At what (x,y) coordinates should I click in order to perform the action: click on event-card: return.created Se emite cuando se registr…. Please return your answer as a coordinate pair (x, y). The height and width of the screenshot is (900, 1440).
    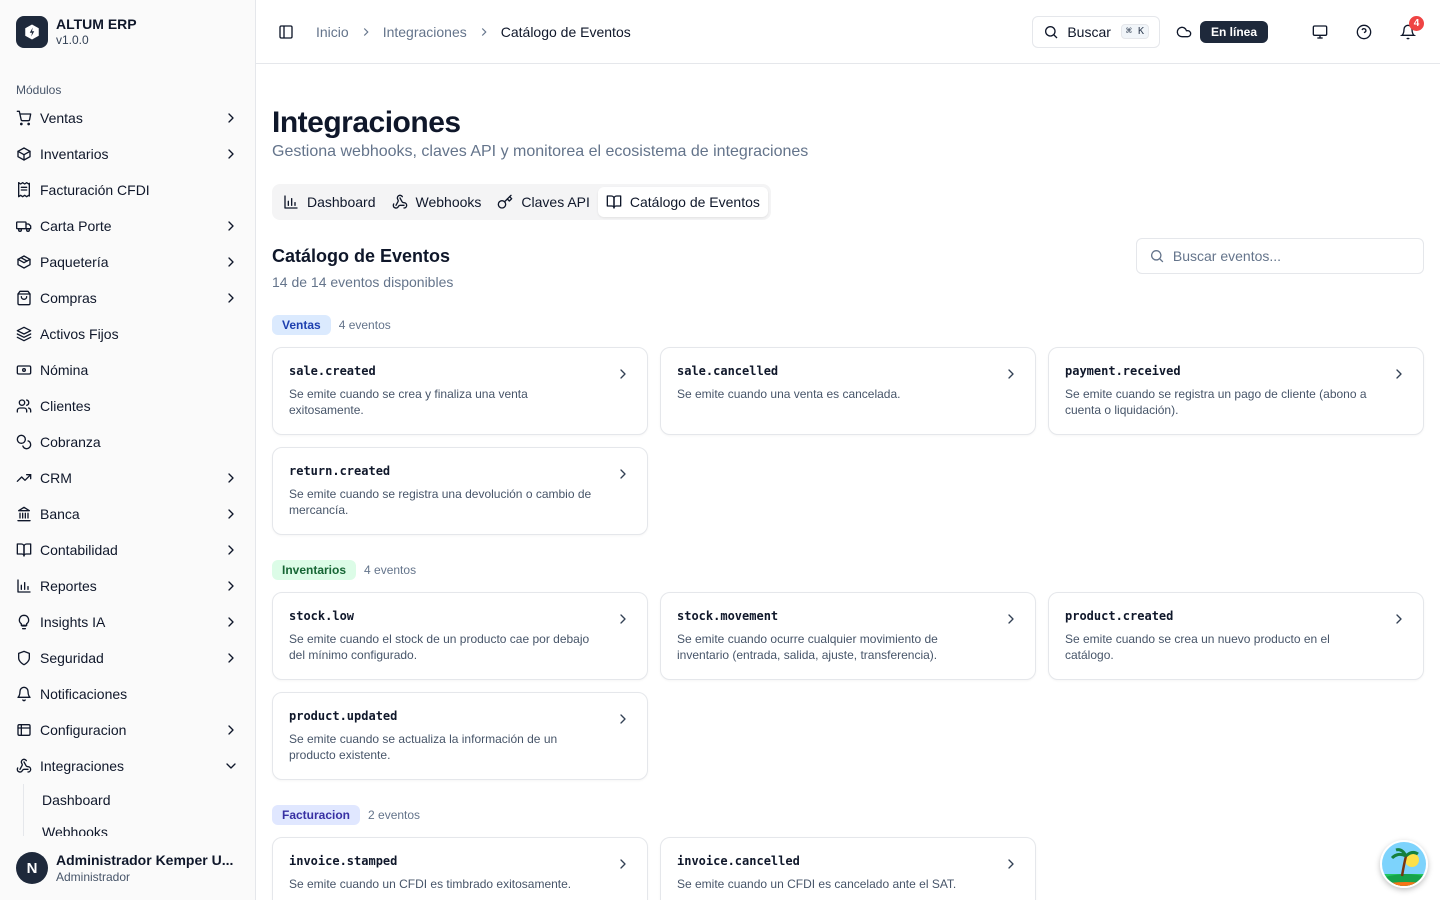
    Looking at the image, I should click on (460, 491).